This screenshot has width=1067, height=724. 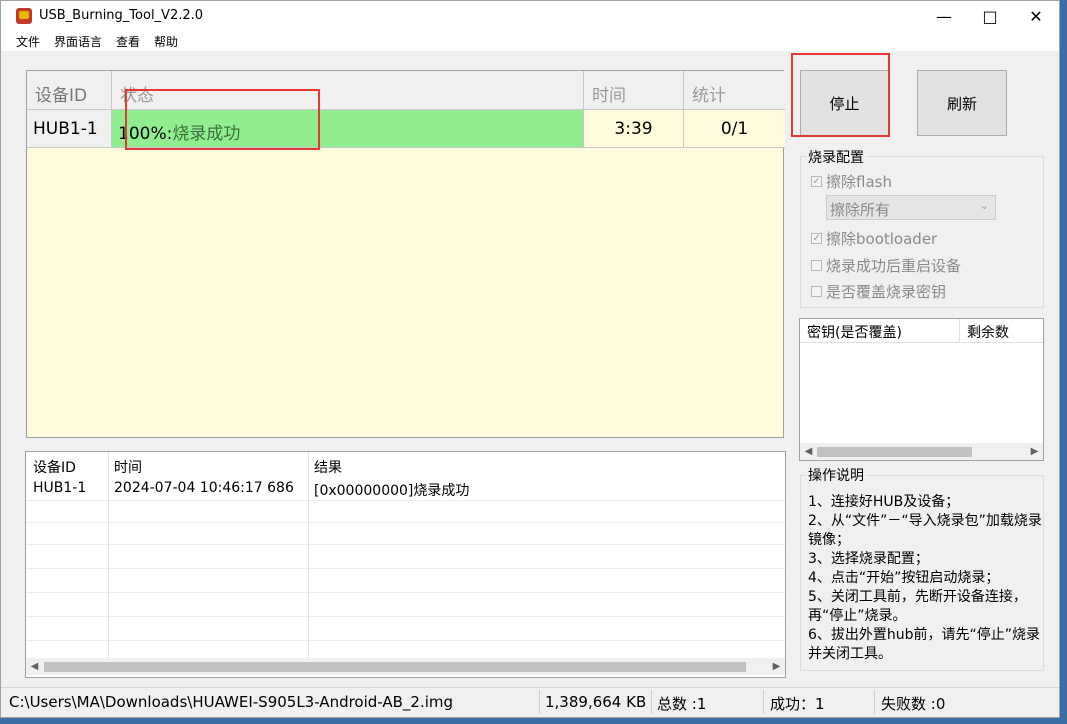 I want to click on window-title: USB_Burning_Tool_V2.2.0, so click(x=121, y=15).